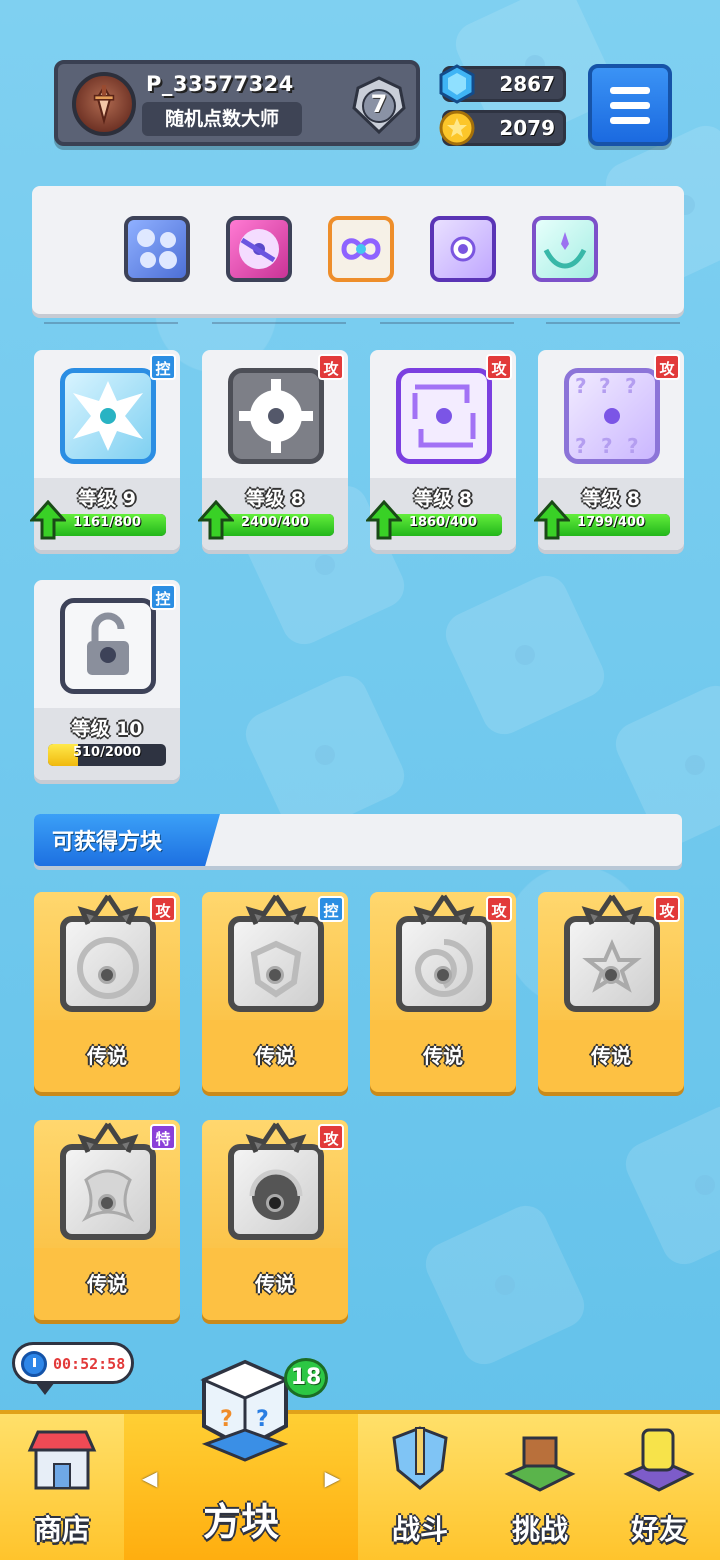 The height and width of the screenshot is (1560, 720). Describe the element at coordinates (306, 1378) in the screenshot. I see `dice-count-badge: 18` at that location.